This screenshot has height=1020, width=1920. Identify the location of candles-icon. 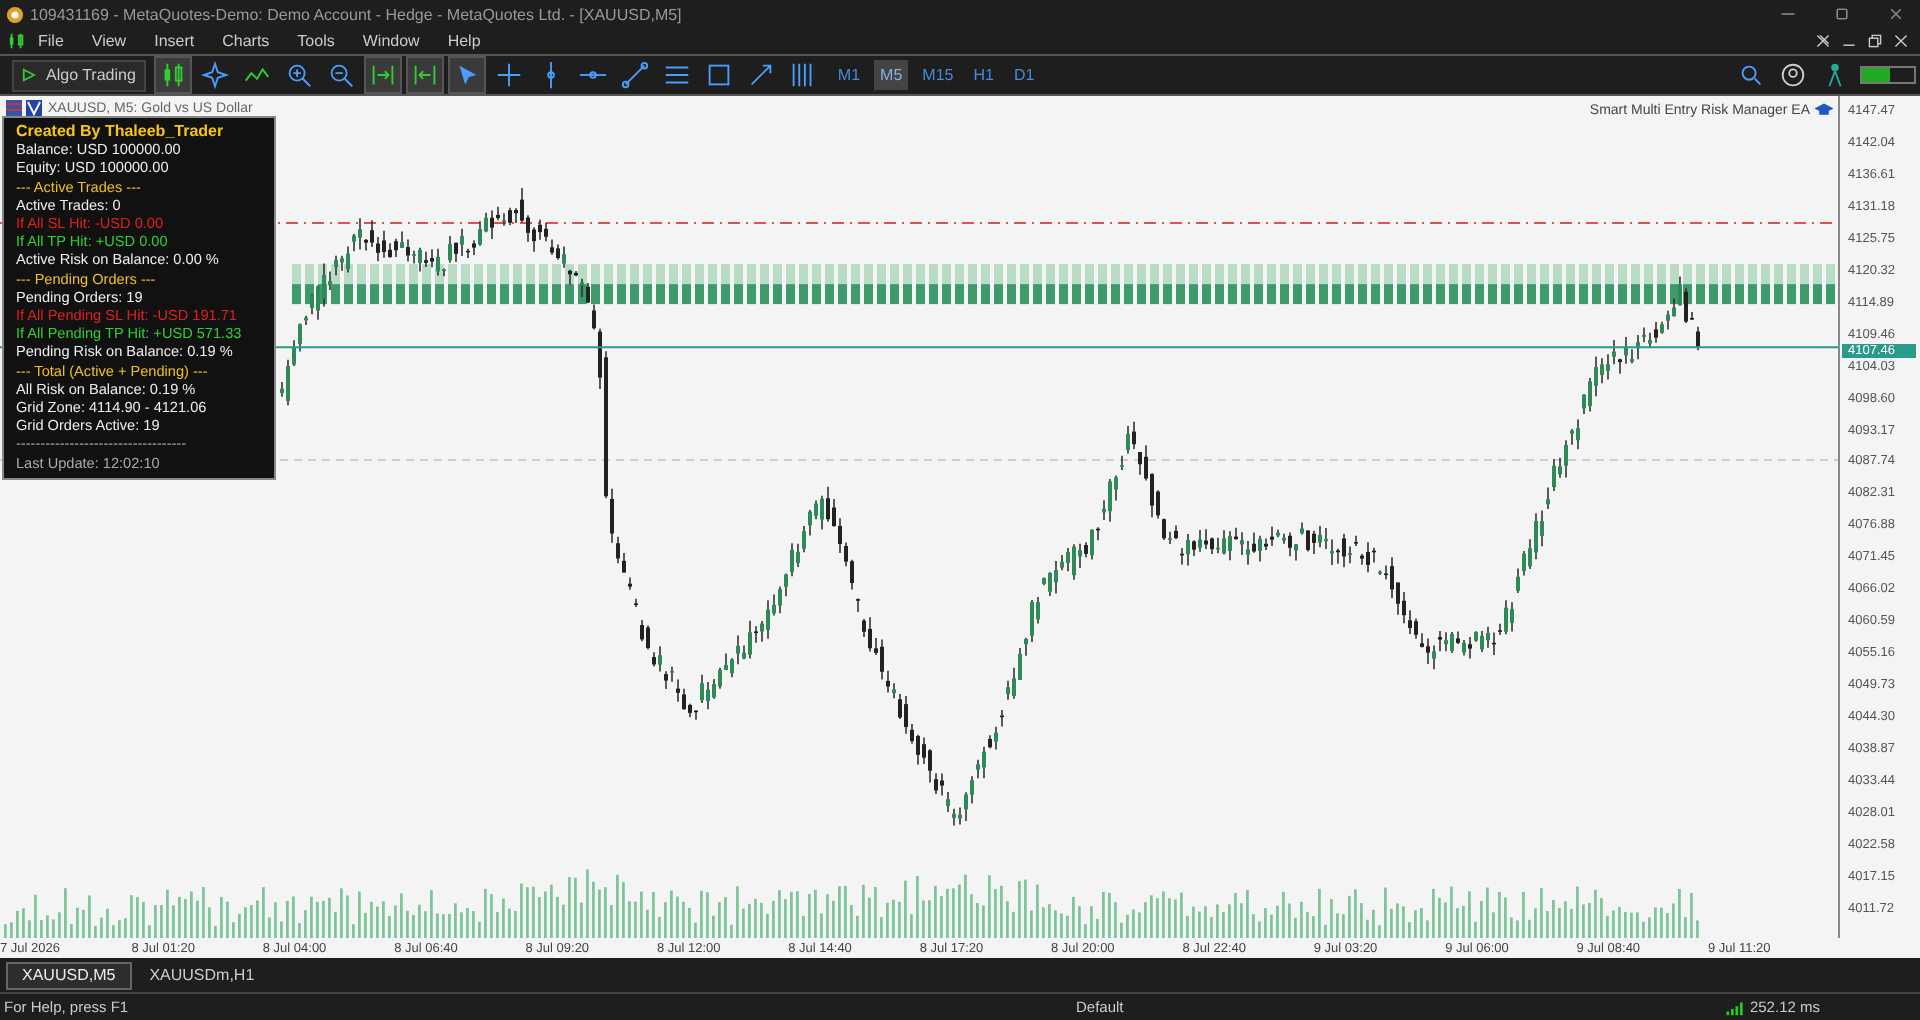
(172, 75).